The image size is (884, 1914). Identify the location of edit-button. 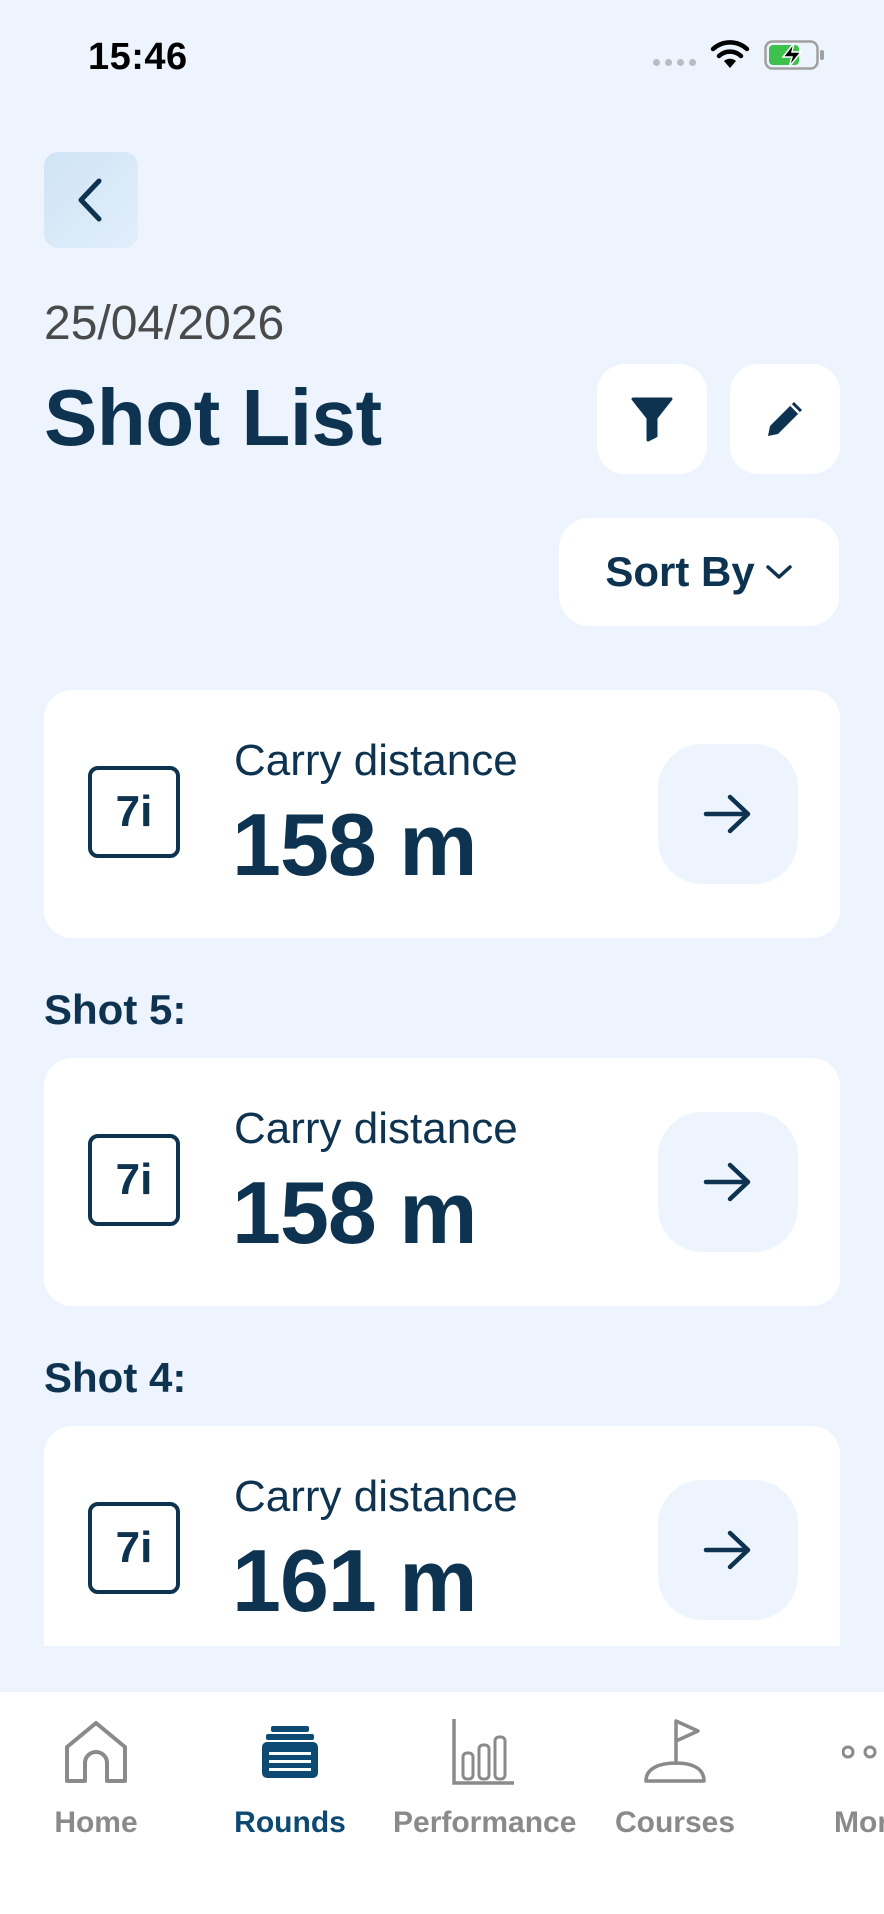
(785, 419).